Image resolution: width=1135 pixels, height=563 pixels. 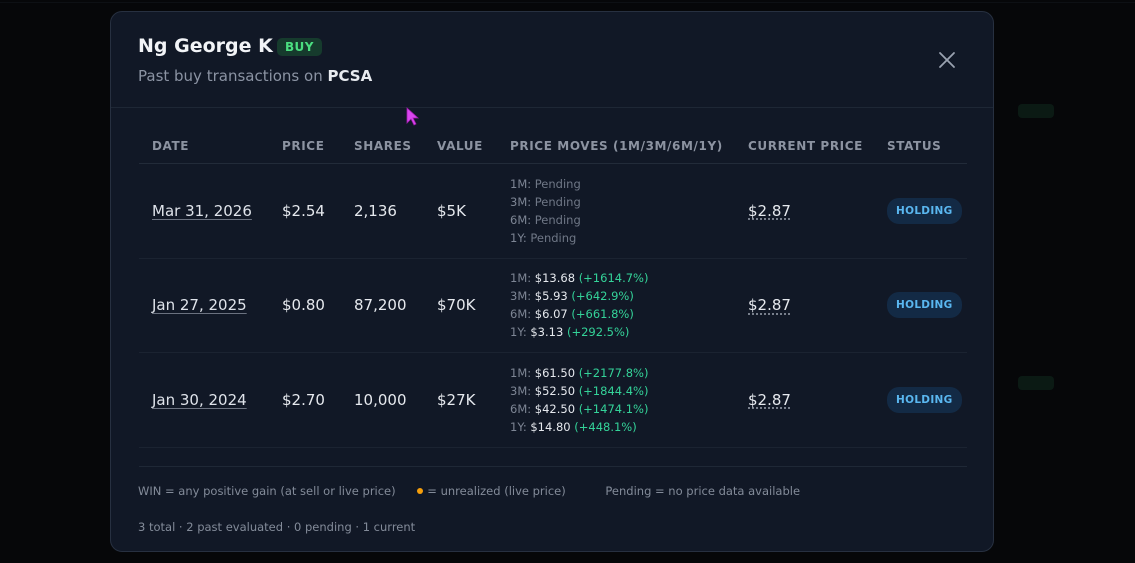 I want to click on legend-pending: Pending = no price data available, so click(x=703, y=491).